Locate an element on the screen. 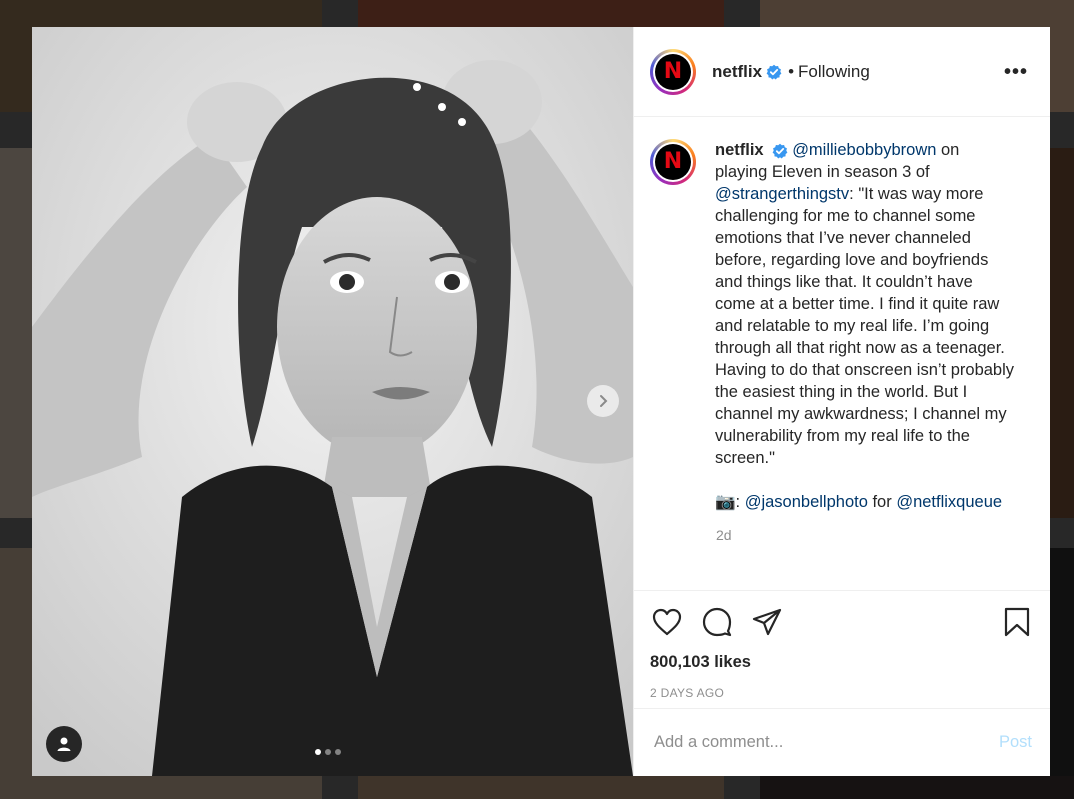  chevron-right-icon is located at coordinates (604, 401).